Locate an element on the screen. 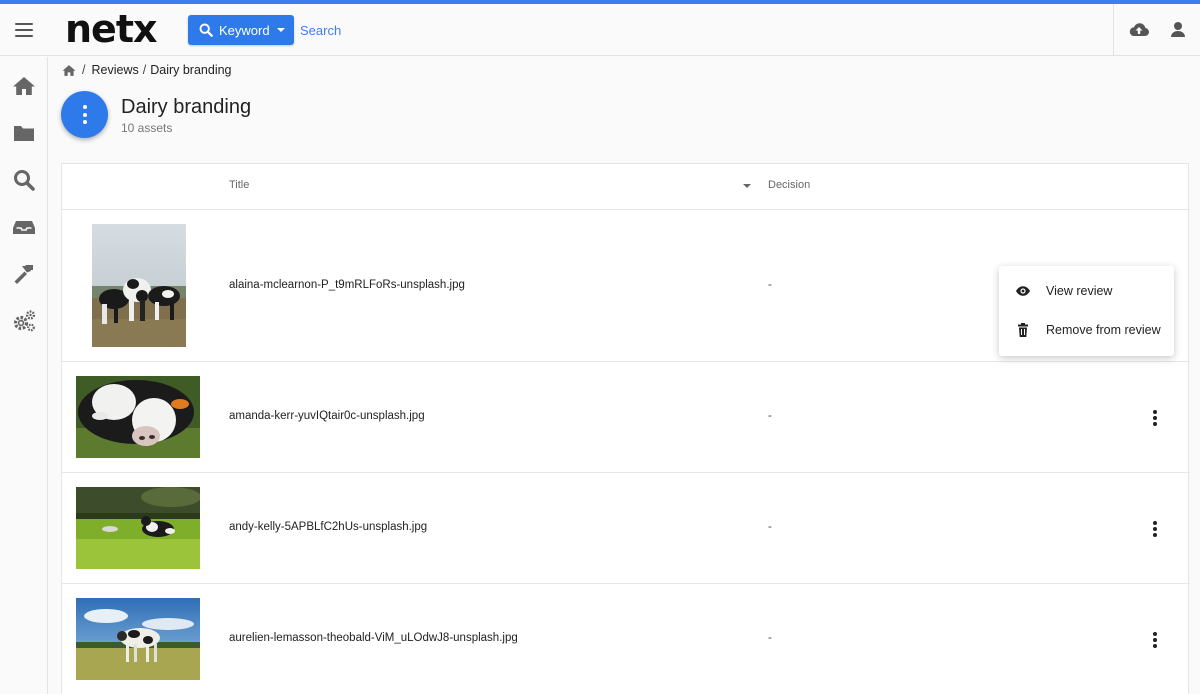 This screenshot has height=694, width=1200. column-header-decision: Decision is located at coordinates (789, 185).